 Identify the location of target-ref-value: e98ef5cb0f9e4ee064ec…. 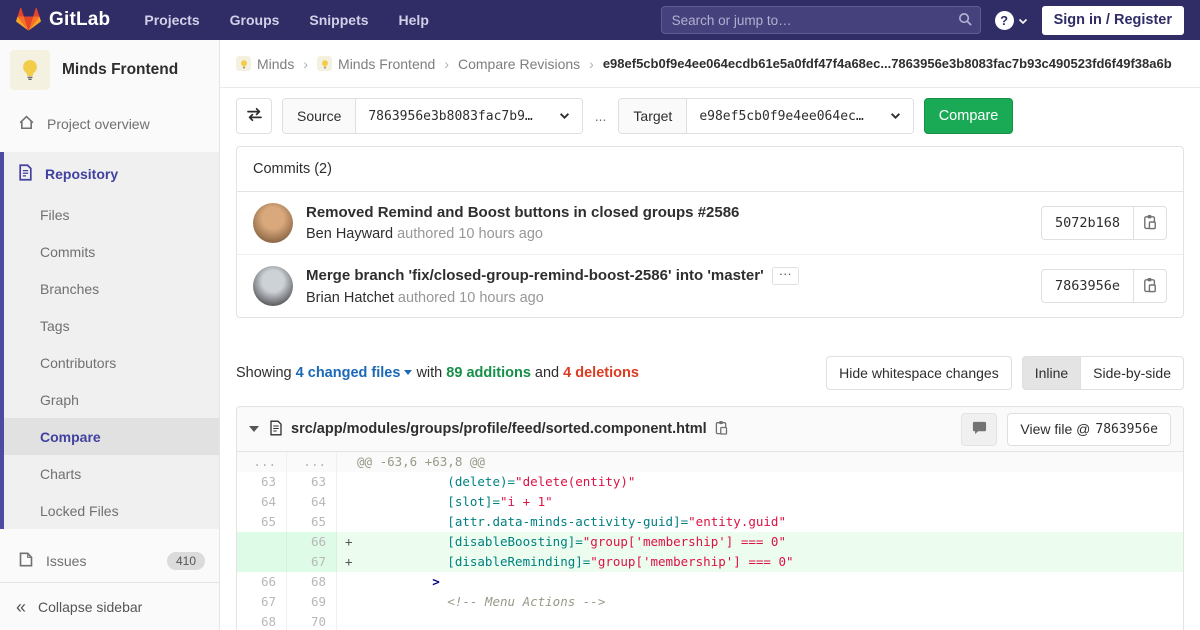
(781, 116).